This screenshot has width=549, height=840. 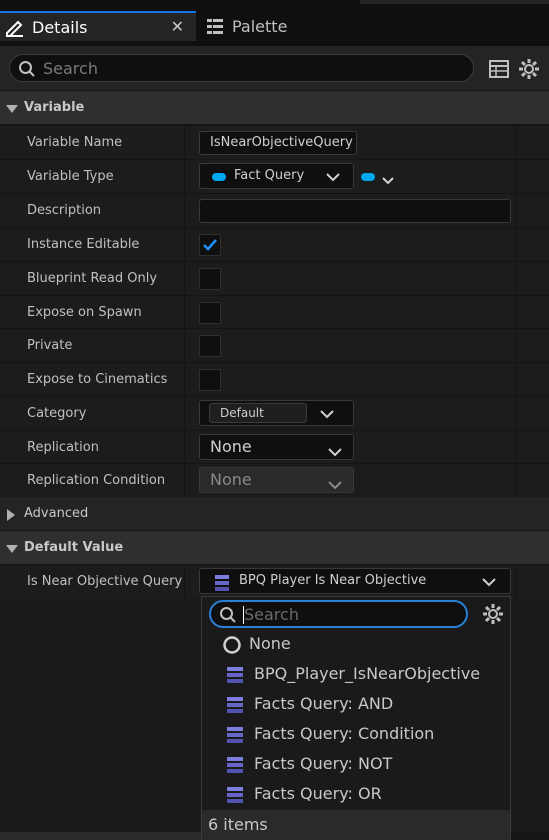 I want to click on section-default-value: Default Value, so click(x=274, y=547).